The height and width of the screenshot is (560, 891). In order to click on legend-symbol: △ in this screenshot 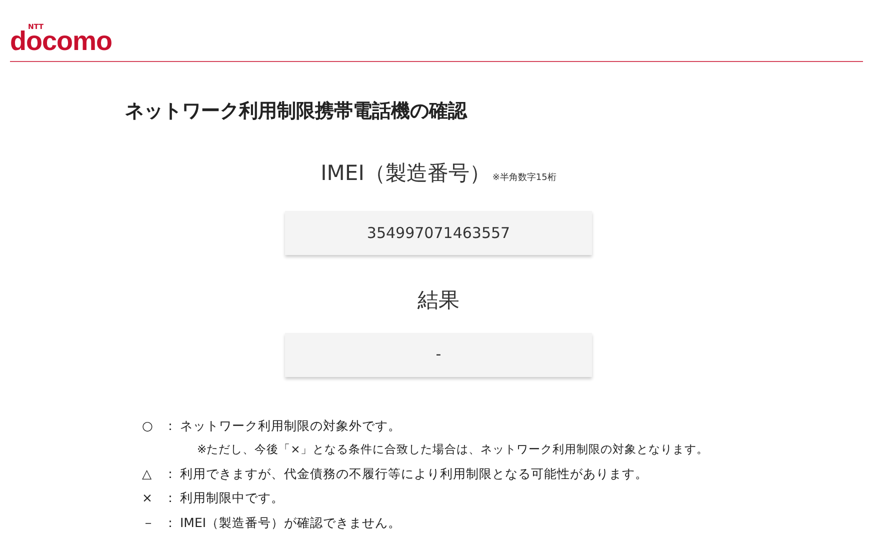, I will do `click(147, 473)`.